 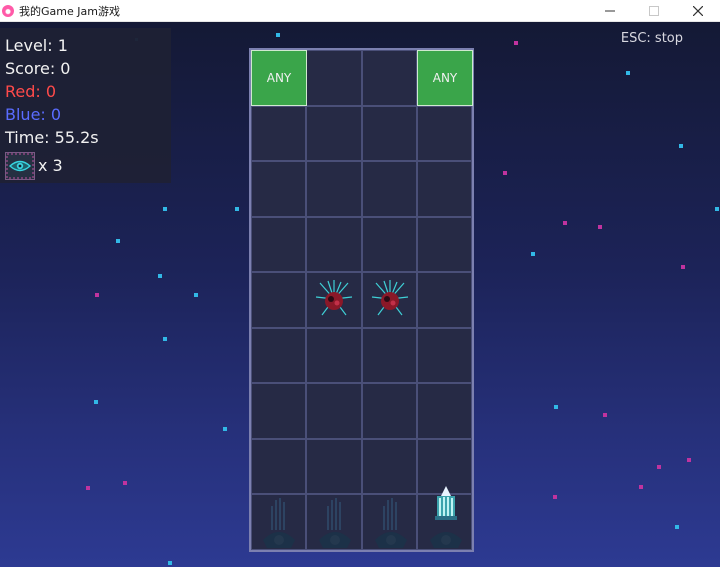 What do you see at coordinates (36, 45) in the screenshot?
I see `level-counter: Level: 1` at bounding box center [36, 45].